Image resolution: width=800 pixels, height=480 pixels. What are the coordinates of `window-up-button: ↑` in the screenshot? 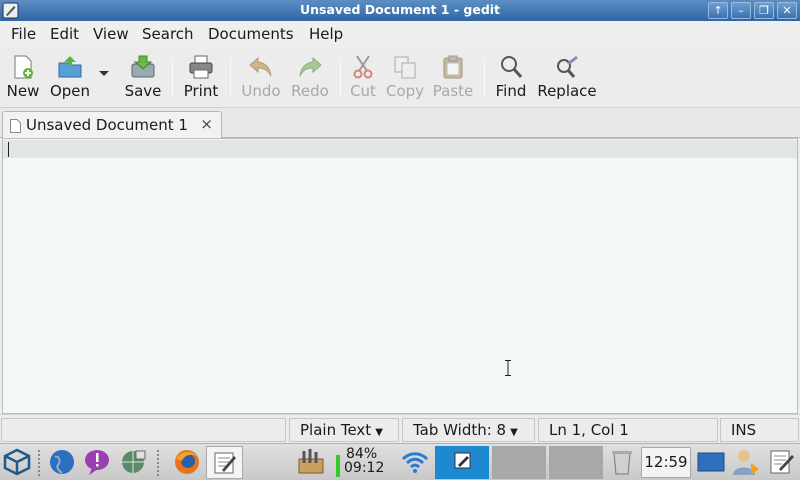 It's located at (718, 10).